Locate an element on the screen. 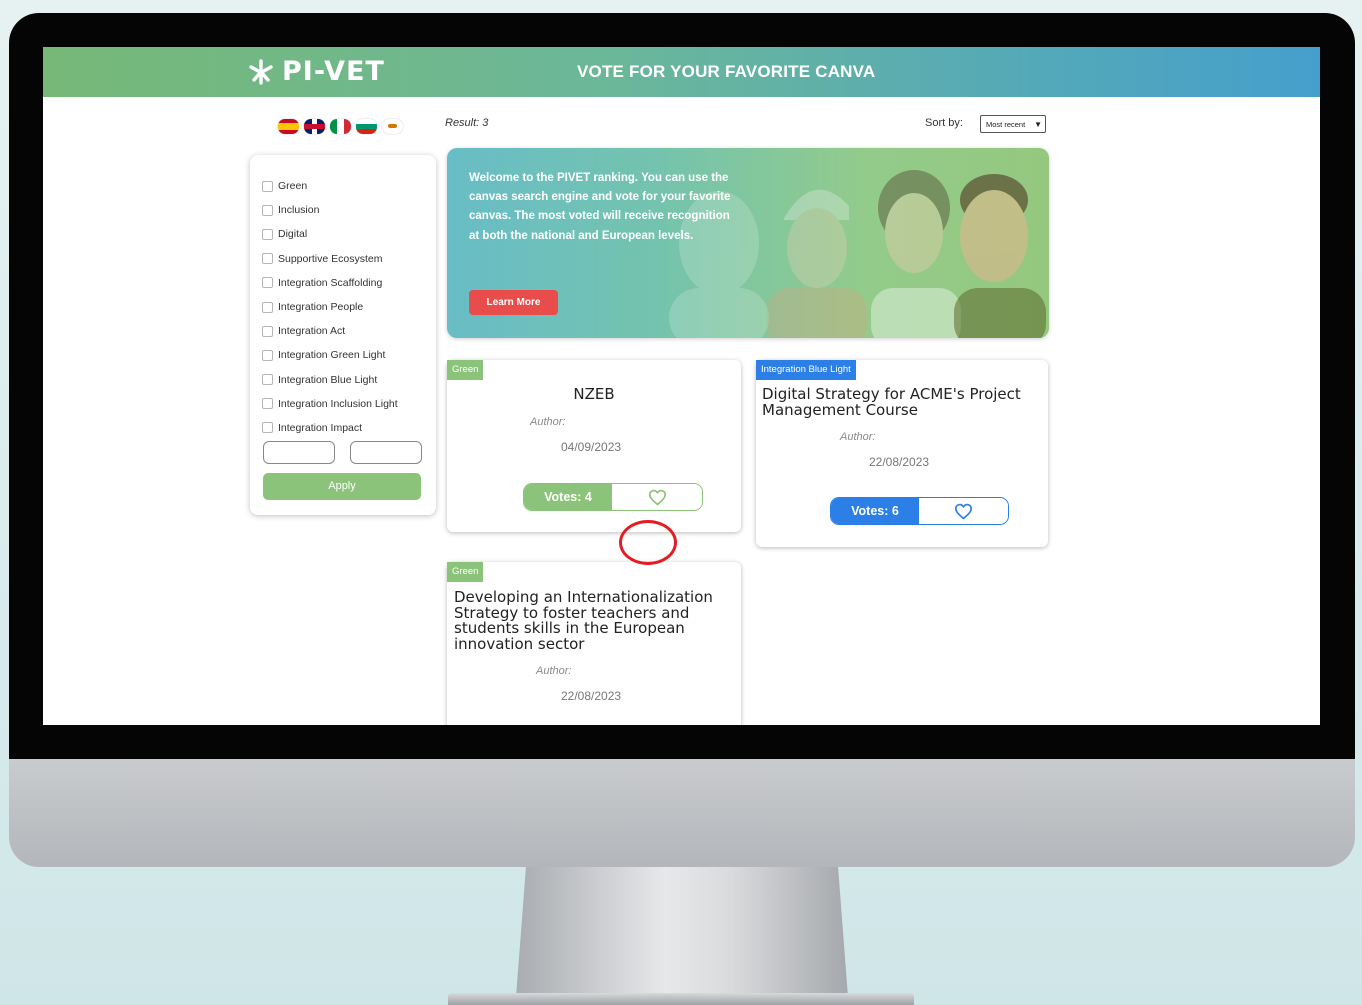 The image size is (1362, 1005). filter-supportive-ecosystem: Supportive Ecosystem is located at coordinates (330, 259).